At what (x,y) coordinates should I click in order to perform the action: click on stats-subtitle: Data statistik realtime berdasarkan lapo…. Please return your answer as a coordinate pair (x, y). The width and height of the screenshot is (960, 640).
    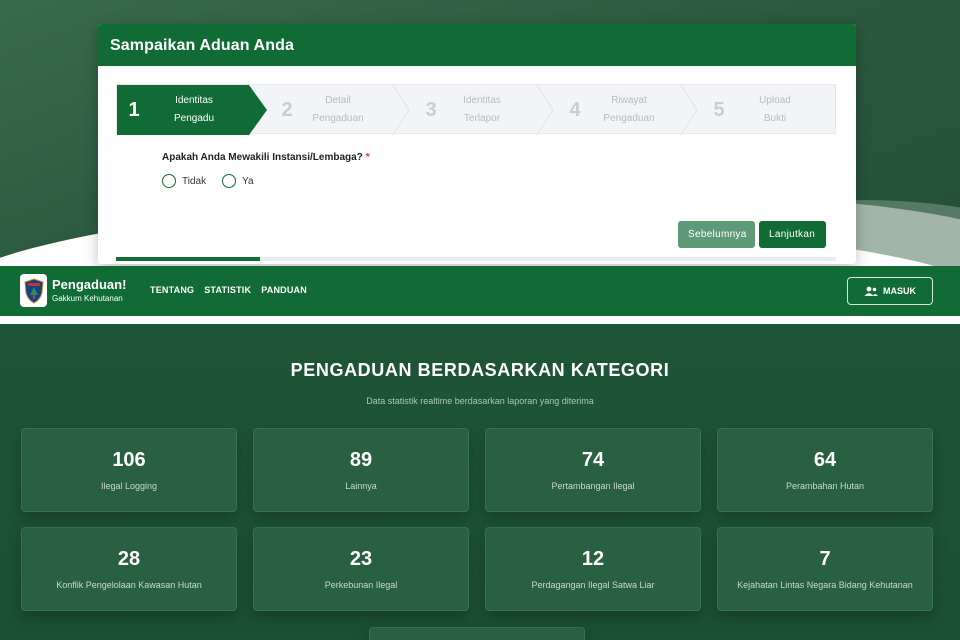
    Looking at the image, I should click on (480, 401).